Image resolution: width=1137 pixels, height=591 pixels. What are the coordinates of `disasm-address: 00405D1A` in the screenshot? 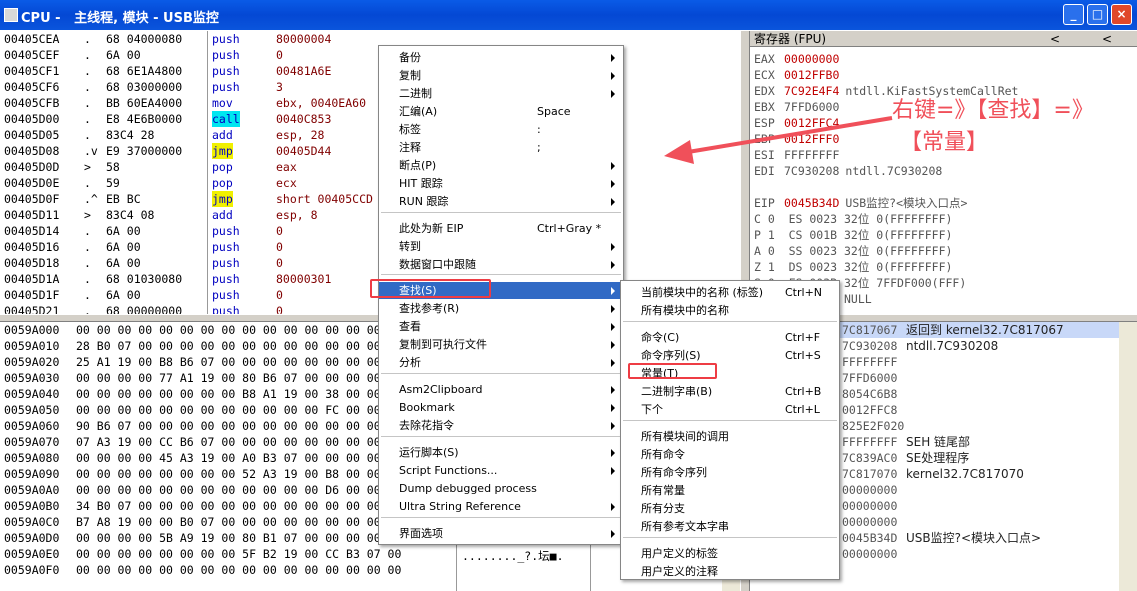 It's located at (32, 279).